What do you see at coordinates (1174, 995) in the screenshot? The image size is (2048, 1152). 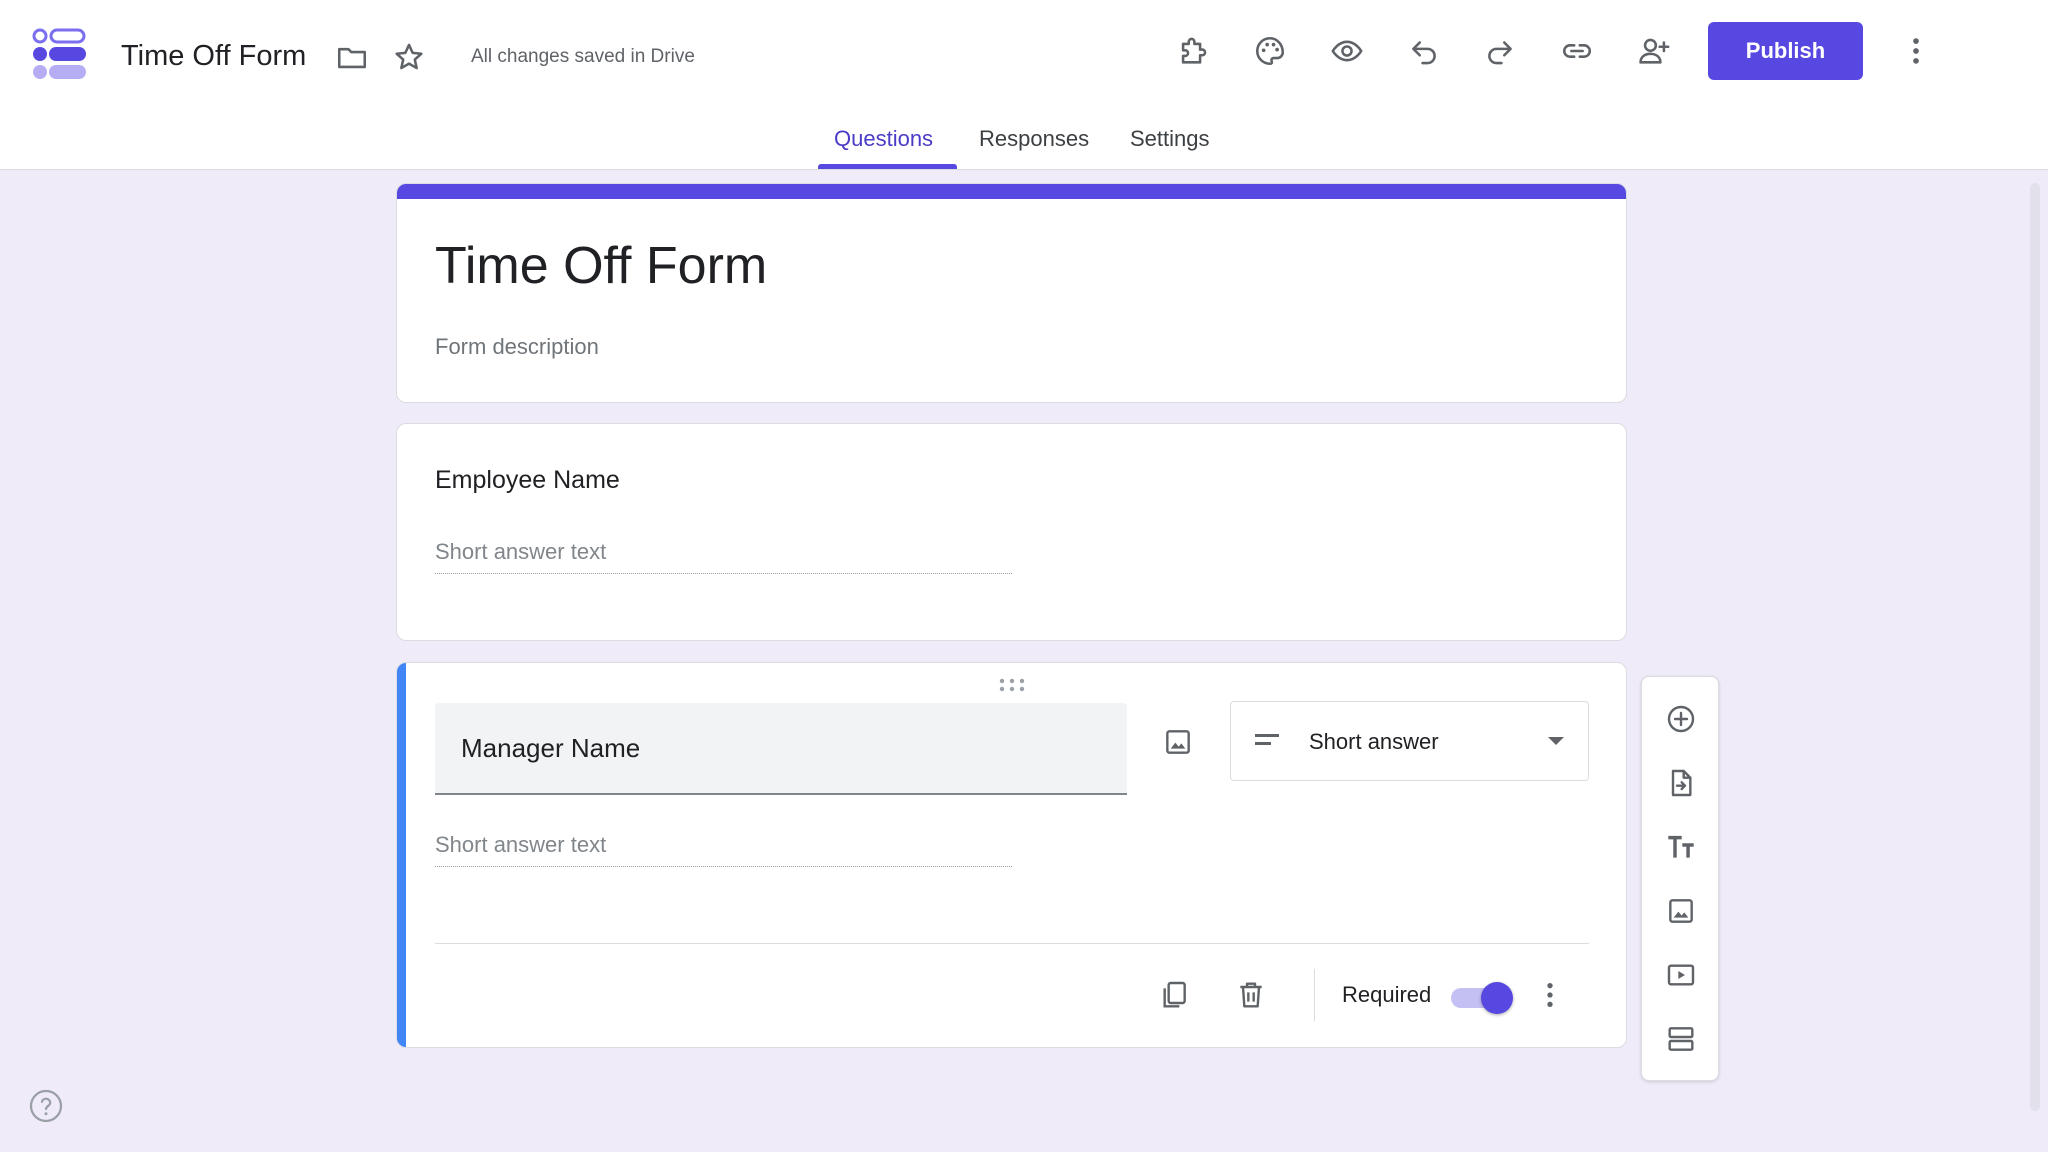 I see `duplicate-question-icon` at bounding box center [1174, 995].